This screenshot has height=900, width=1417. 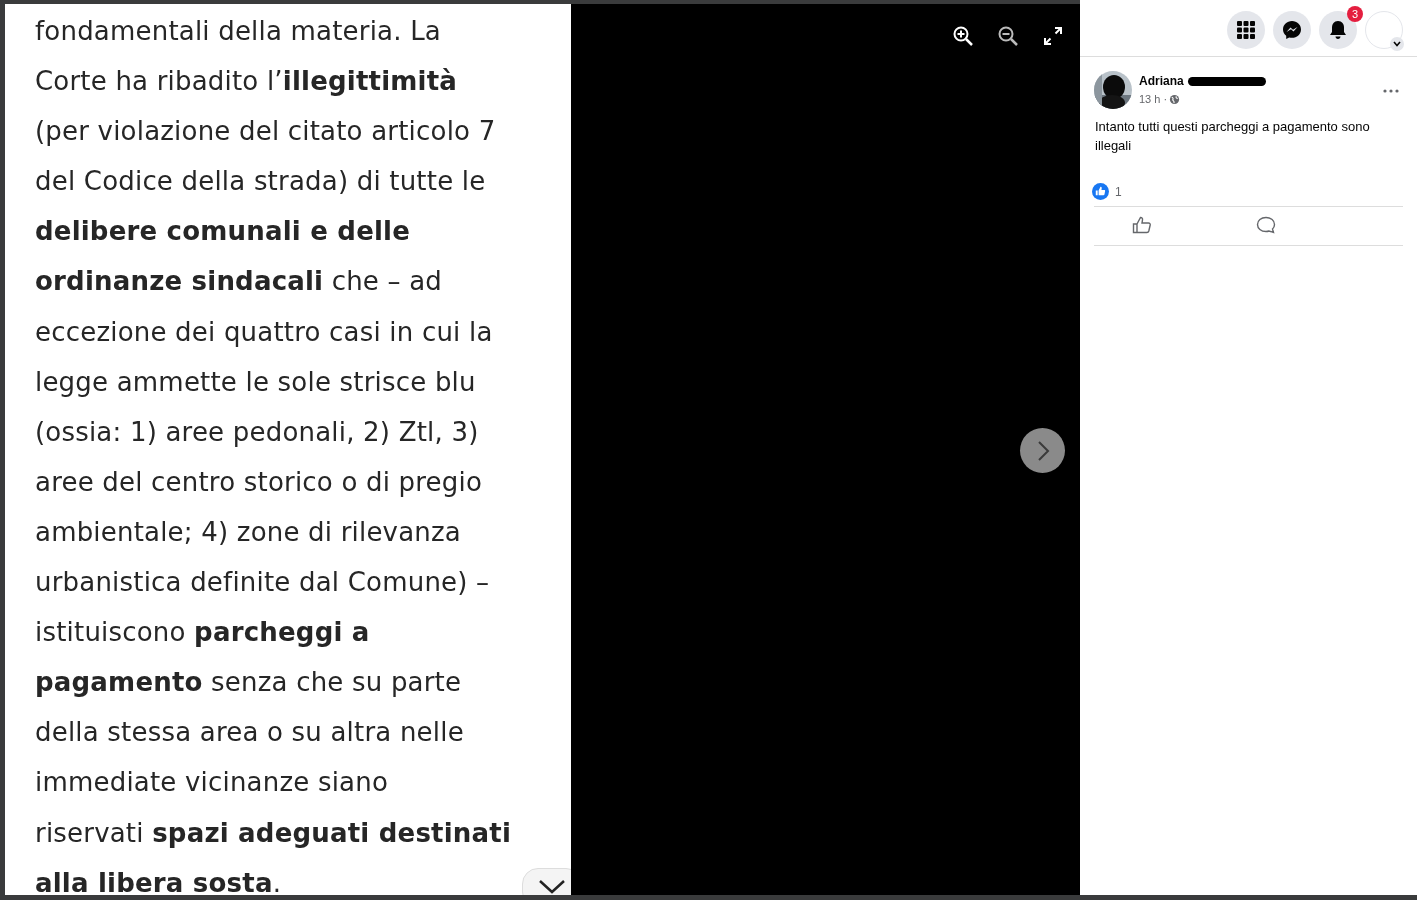 What do you see at coordinates (1175, 99) in the screenshot?
I see `globe-icon` at bounding box center [1175, 99].